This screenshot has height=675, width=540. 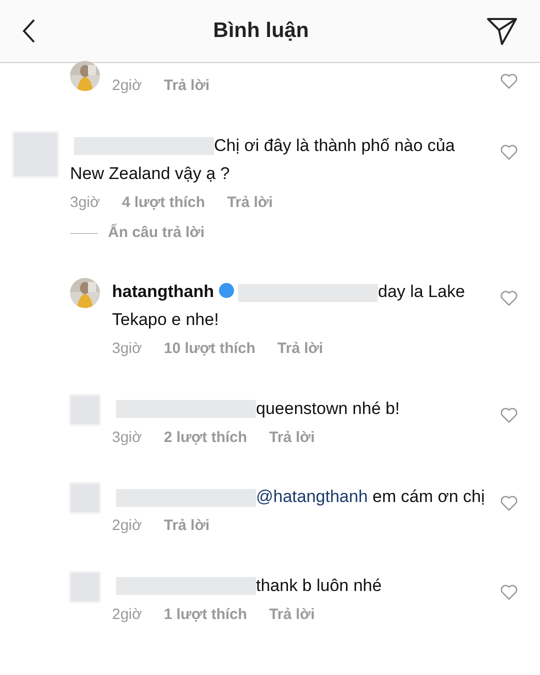 I want to click on hide-replies-link: Ẩn câu trả lời, so click(x=156, y=233).